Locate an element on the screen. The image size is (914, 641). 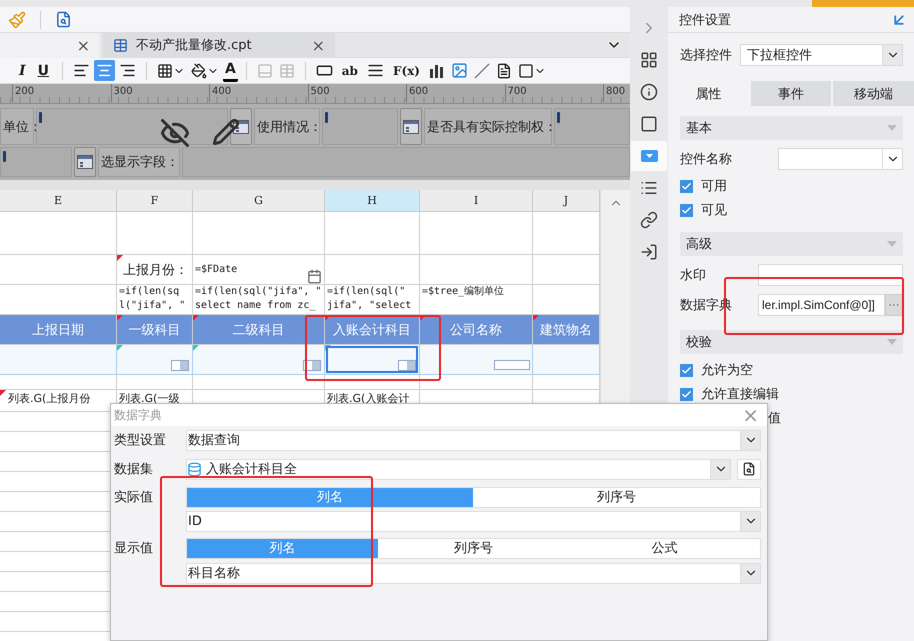
checkbox-label: 允许为空 is located at coordinates (727, 370).